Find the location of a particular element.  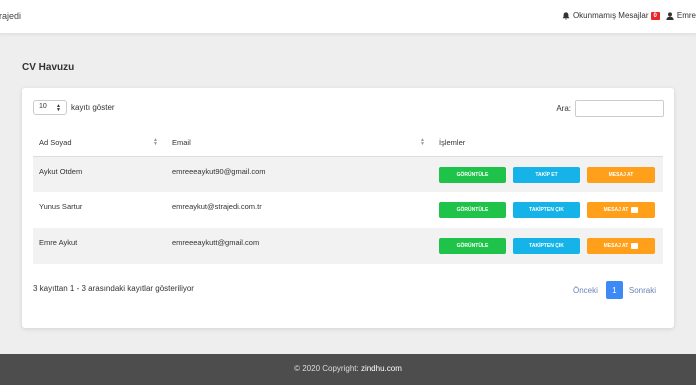

footer-copyright: © 2020 Copyright: is located at coordinates (326, 368).